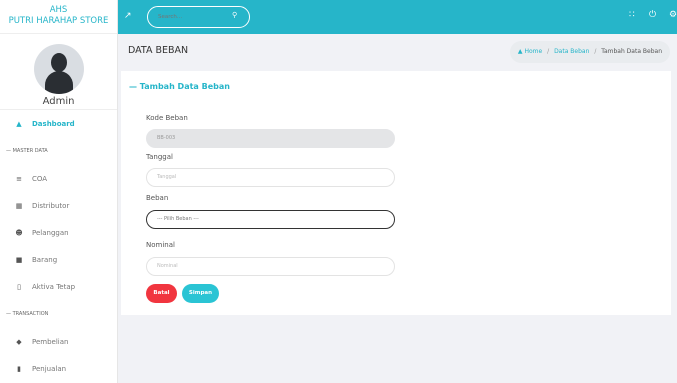 The width and height of the screenshot is (677, 383). Describe the element at coordinates (27, 314) in the screenshot. I see `menu-header-transaction: — TRANSACTION` at that location.